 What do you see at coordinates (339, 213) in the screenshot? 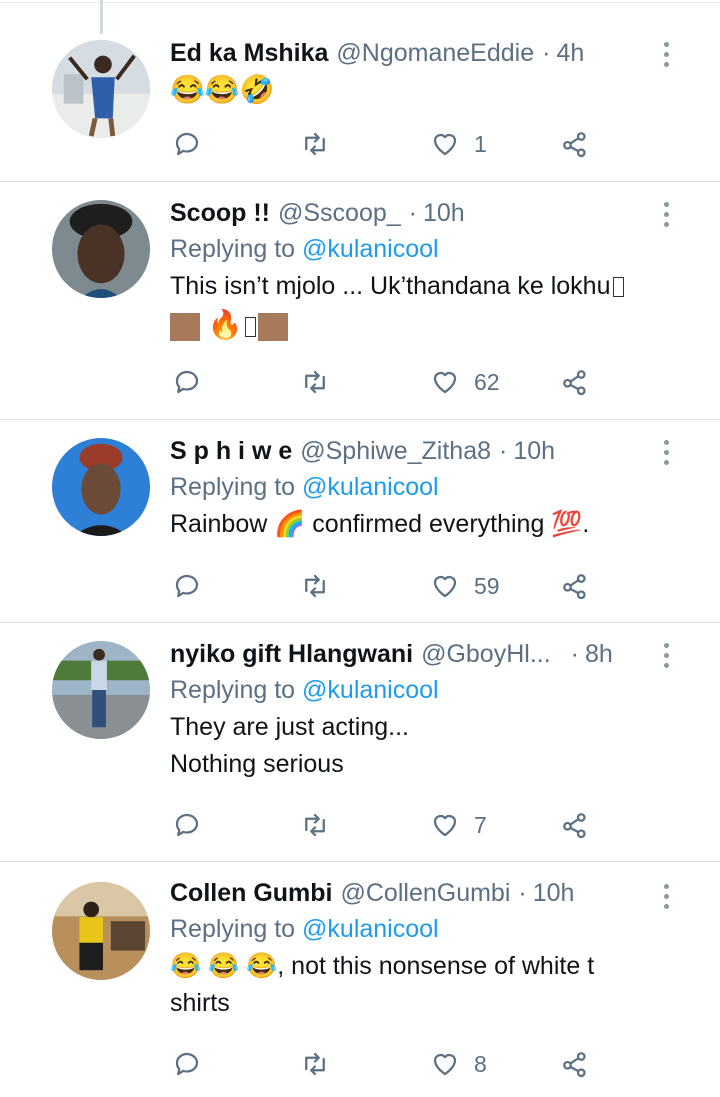
I see `user-handle: @Sscoop_` at bounding box center [339, 213].